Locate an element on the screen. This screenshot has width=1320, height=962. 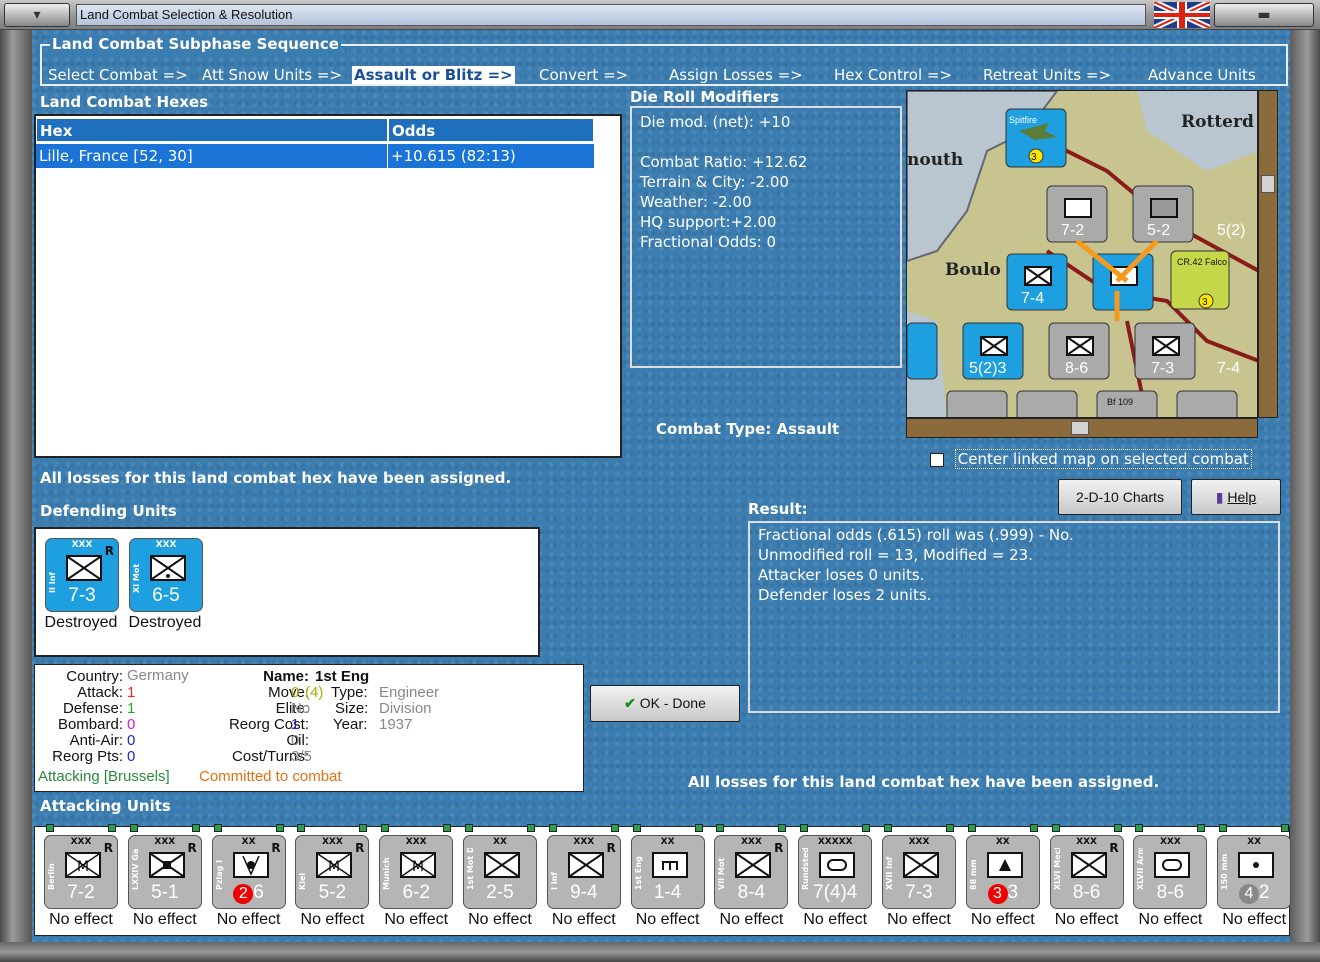
elite-value: No is located at coordinates (301, 708).